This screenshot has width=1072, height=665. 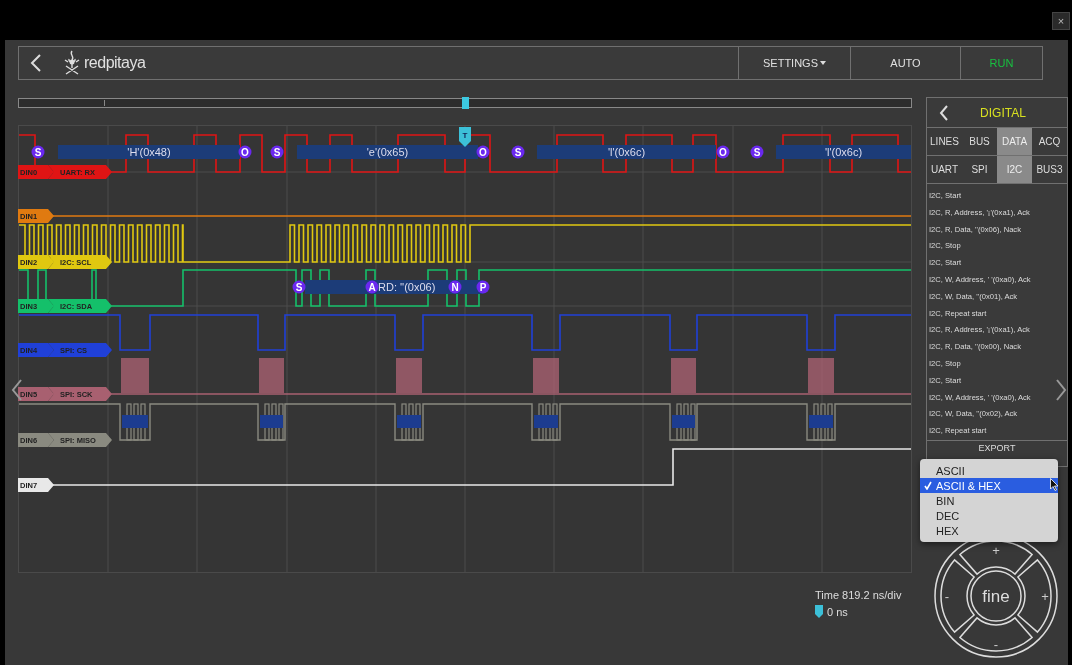 What do you see at coordinates (858, 595) in the screenshot?
I see `time-scale: Time 819.2 ns/div` at bounding box center [858, 595].